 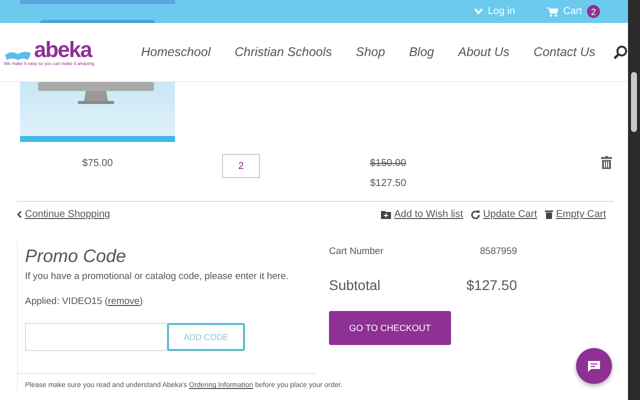 What do you see at coordinates (552, 11) in the screenshot?
I see `cart-icon` at bounding box center [552, 11].